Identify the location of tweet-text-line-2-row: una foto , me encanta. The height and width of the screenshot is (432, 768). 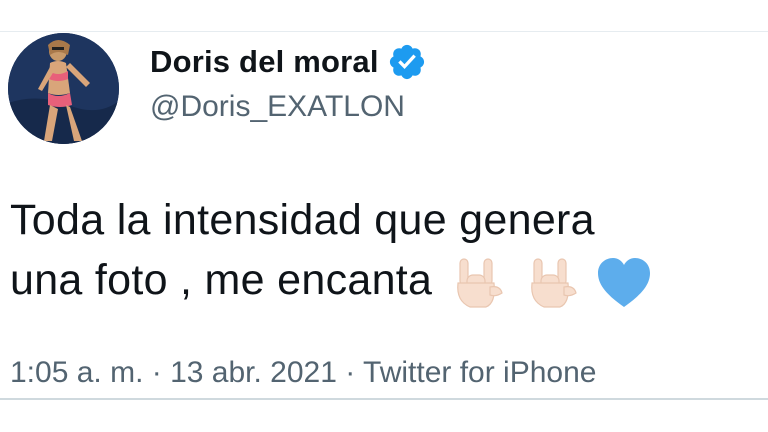
(389, 281).